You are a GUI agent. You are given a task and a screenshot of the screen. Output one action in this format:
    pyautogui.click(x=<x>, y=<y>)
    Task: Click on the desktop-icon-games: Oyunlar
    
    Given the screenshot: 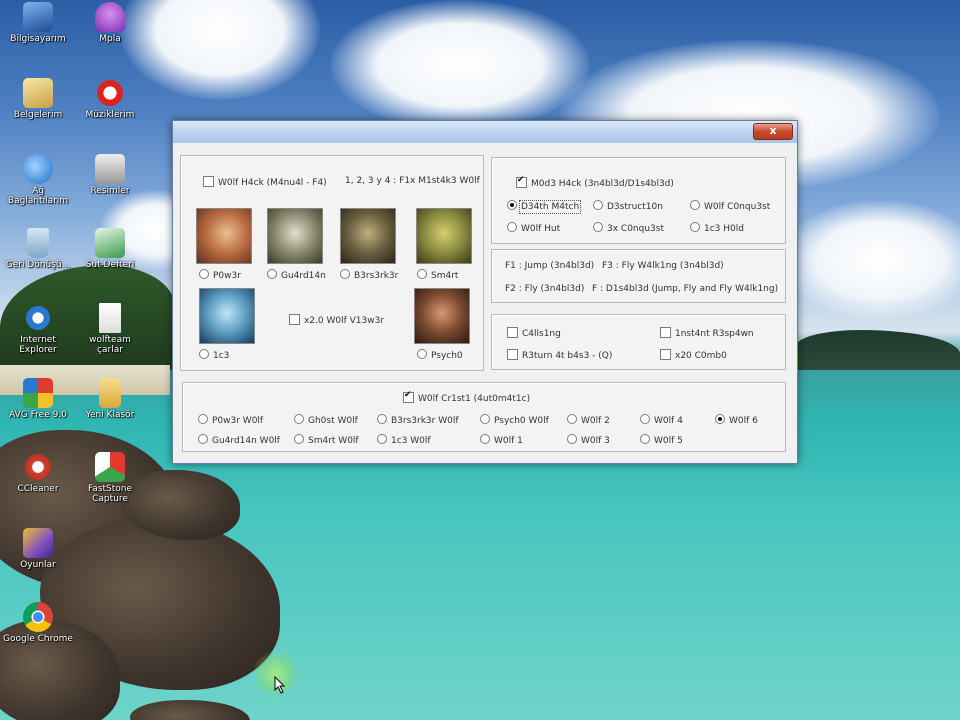 What is the action you would take?
    pyautogui.click(x=38, y=549)
    